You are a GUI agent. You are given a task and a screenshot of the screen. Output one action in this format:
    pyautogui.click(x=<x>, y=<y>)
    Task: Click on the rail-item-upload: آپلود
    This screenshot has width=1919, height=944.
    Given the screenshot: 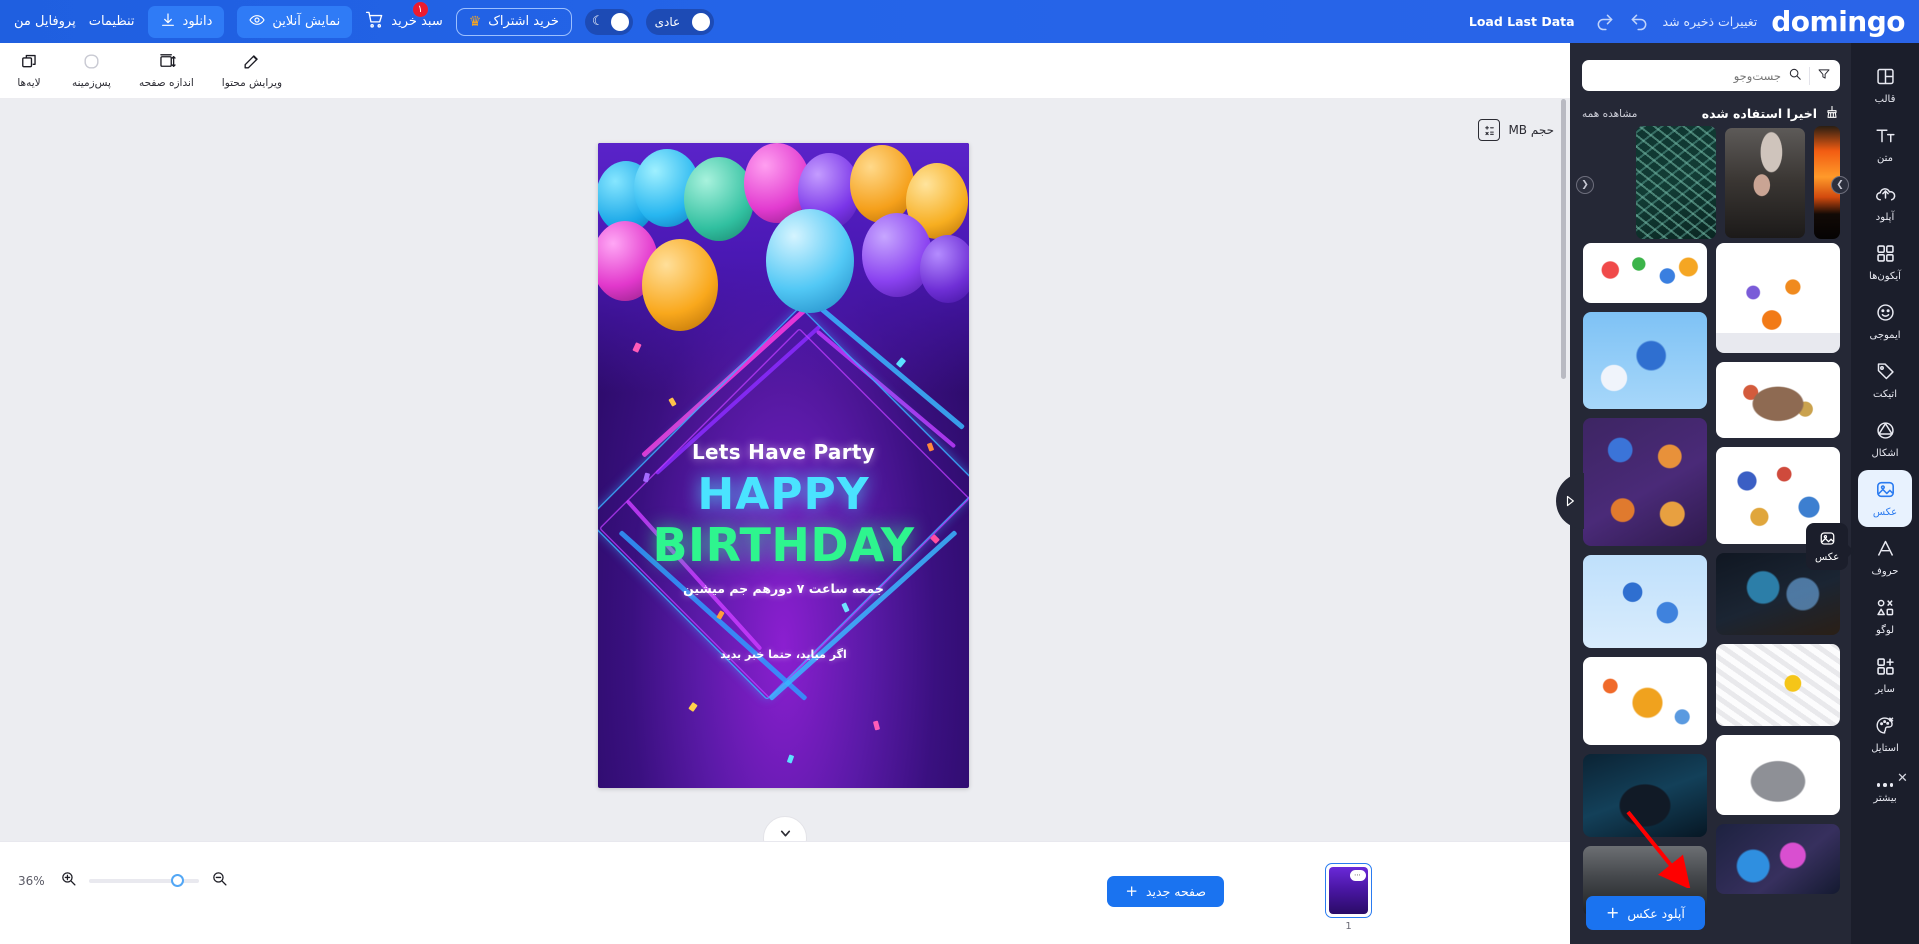 What is the action you would take?
    pyautogui.click(x=1885, y=203)
    